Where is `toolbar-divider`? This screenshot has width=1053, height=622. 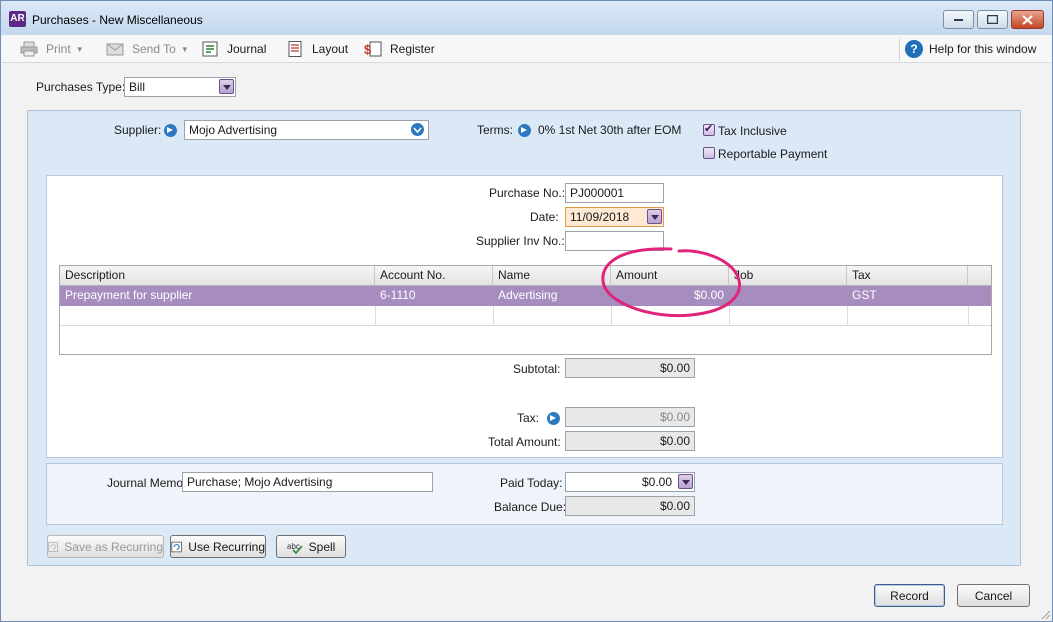
toolbar-divider is located at coordinates (899, 50).